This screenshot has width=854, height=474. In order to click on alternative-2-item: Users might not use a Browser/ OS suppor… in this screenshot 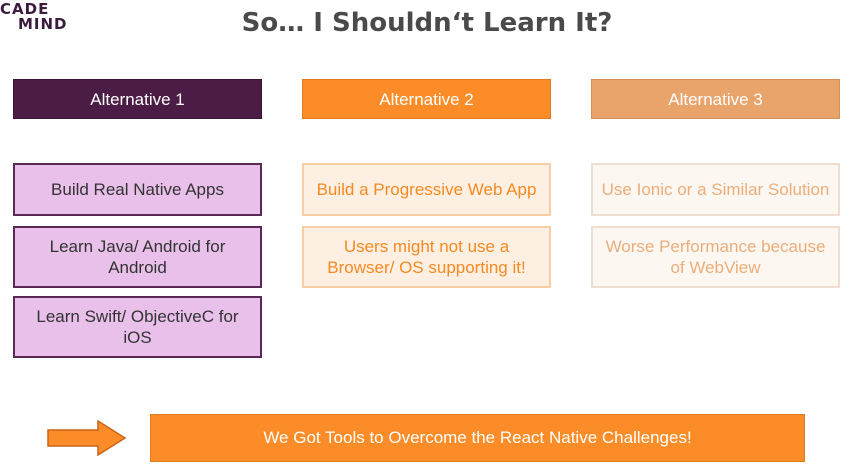, I will do `click(426, 257)`.